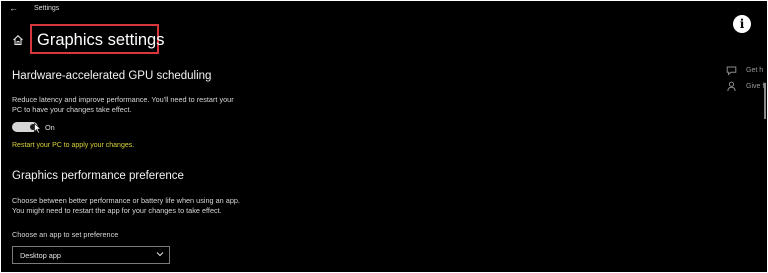  What do you see at coordinates (98, 176) in the screenshot?
I see `performance-preference-heading: Graphics performance preference` at bounding box center [98, 176].